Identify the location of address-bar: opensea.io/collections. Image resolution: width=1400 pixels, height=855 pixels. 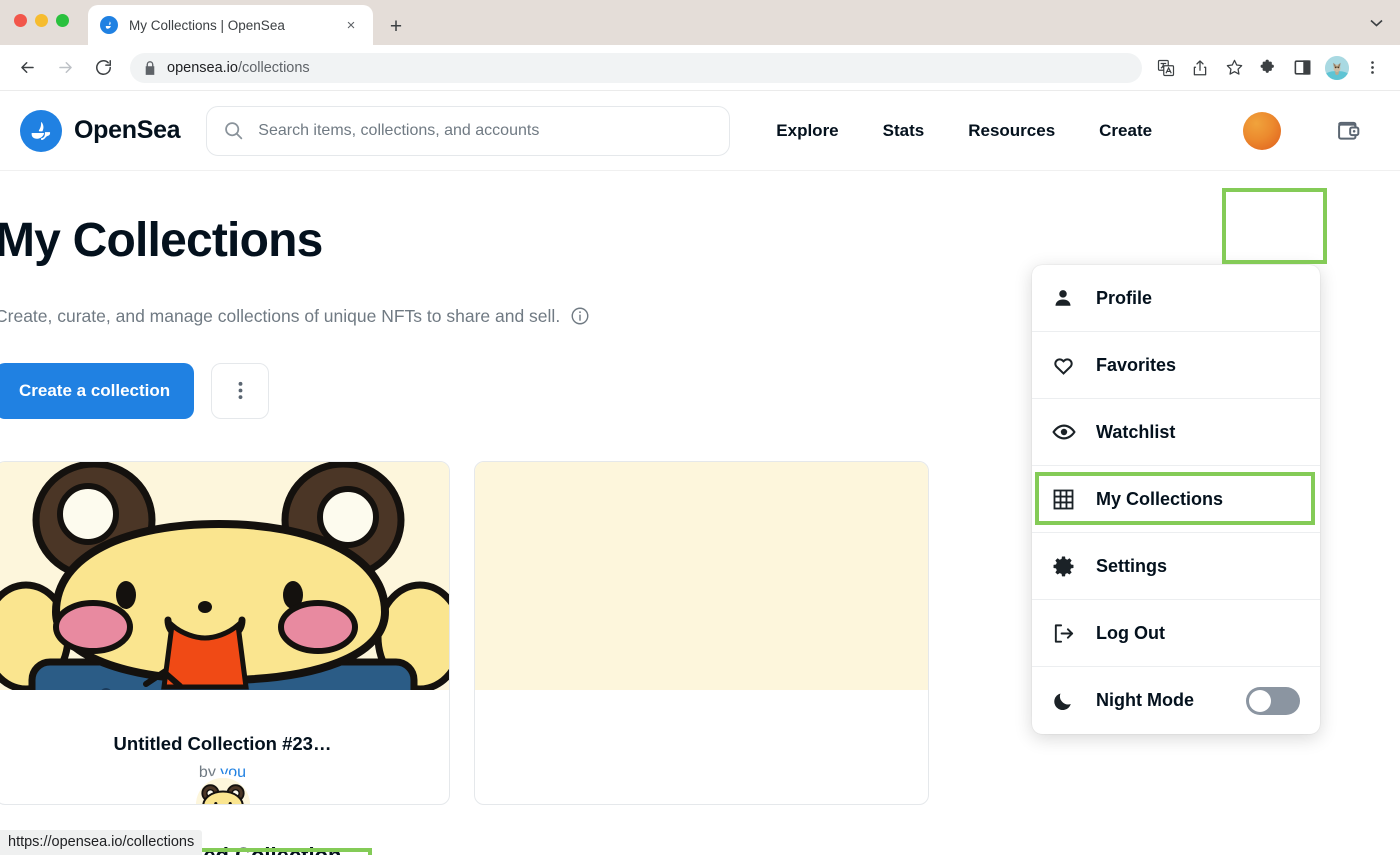
(636, 67).